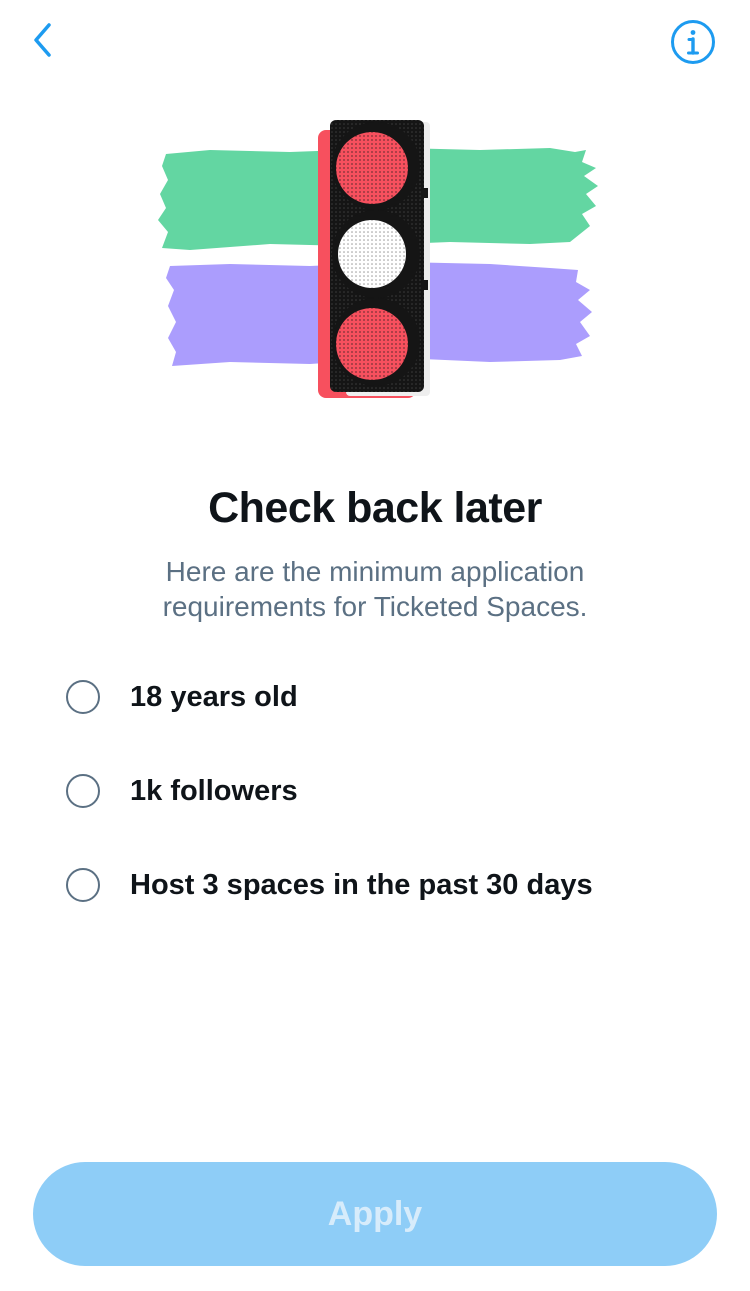 Image resolution: width=750 pixels, height=1291 pixels. Describe the element at coordinates (214, 697) in the screenshot. I see `requirement-label: 18 years old` at that location.